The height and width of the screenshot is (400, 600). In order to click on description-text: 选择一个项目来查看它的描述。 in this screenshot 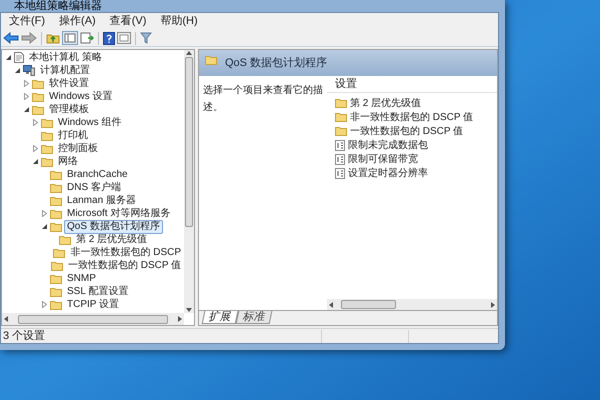, I will do `click(263, 98)`.